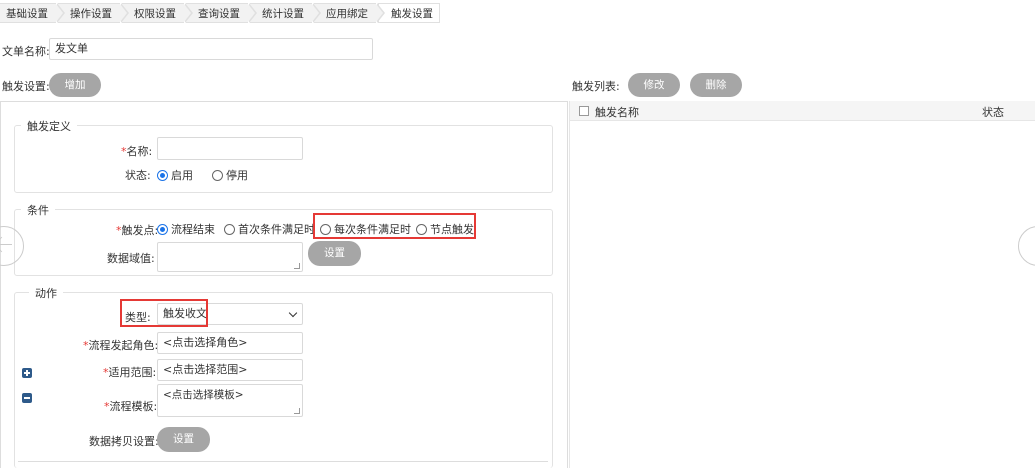 This screenshot has height=468, width=1035. What do you see at coordinates (75, 85) in the screenshot?
I see `add-button: 增加` at bounding box center [75, 85].